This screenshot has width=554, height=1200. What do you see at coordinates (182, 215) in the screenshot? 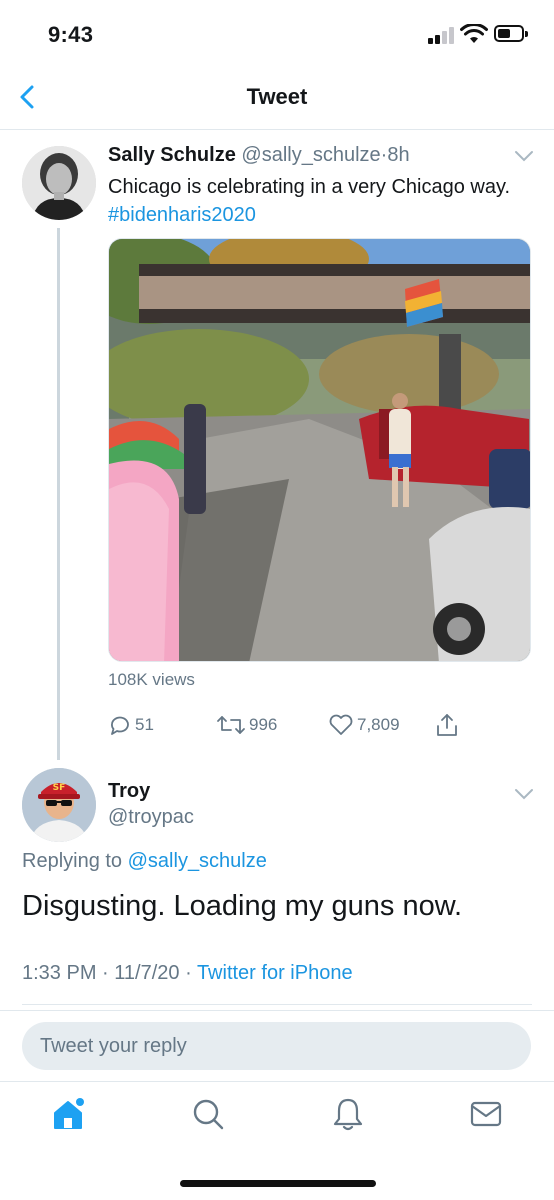
I see `hashtag-link: #bidenharis2020` at bounding box center [182, 215].